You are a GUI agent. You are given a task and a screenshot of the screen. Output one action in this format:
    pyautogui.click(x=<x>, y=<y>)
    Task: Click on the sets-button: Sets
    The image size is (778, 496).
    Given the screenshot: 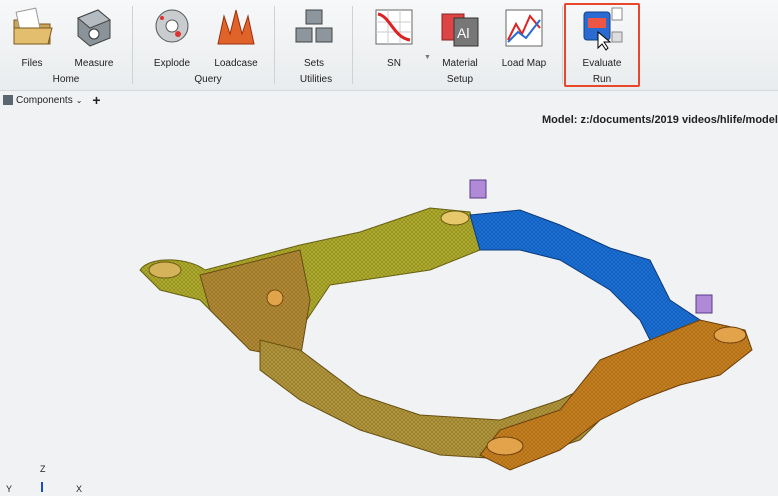 What is the action you would take?
    pyautogui.click(x=314, y=37)
    